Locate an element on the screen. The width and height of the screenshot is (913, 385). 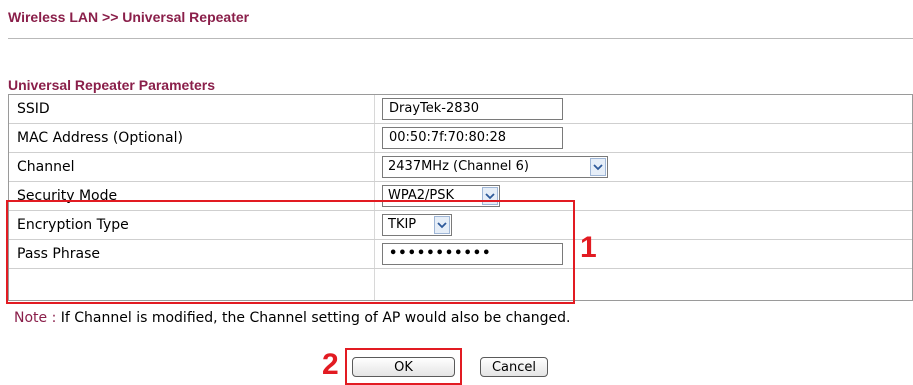
chevron-down-icon is located at coordinates (598, 167).